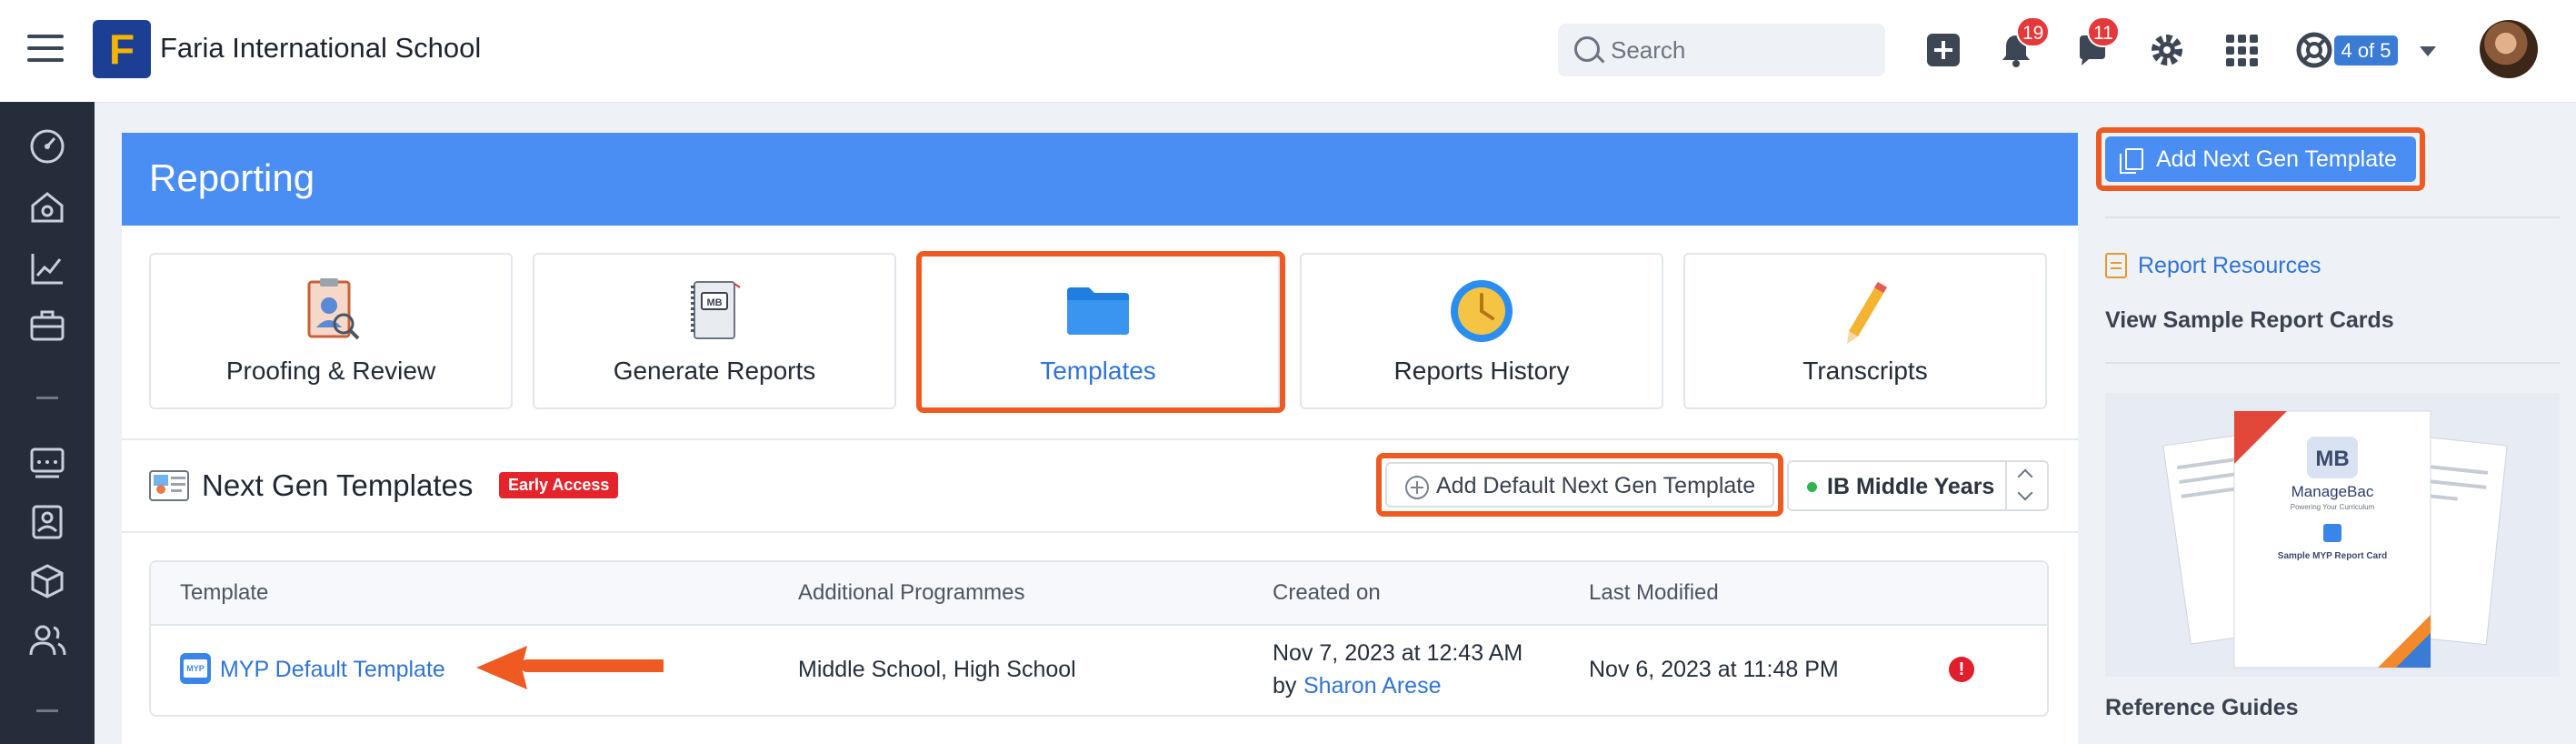 This screenshot has width=2576, height=744. I want to click on report-resources-link: Report Resources, so click(2229, 266).